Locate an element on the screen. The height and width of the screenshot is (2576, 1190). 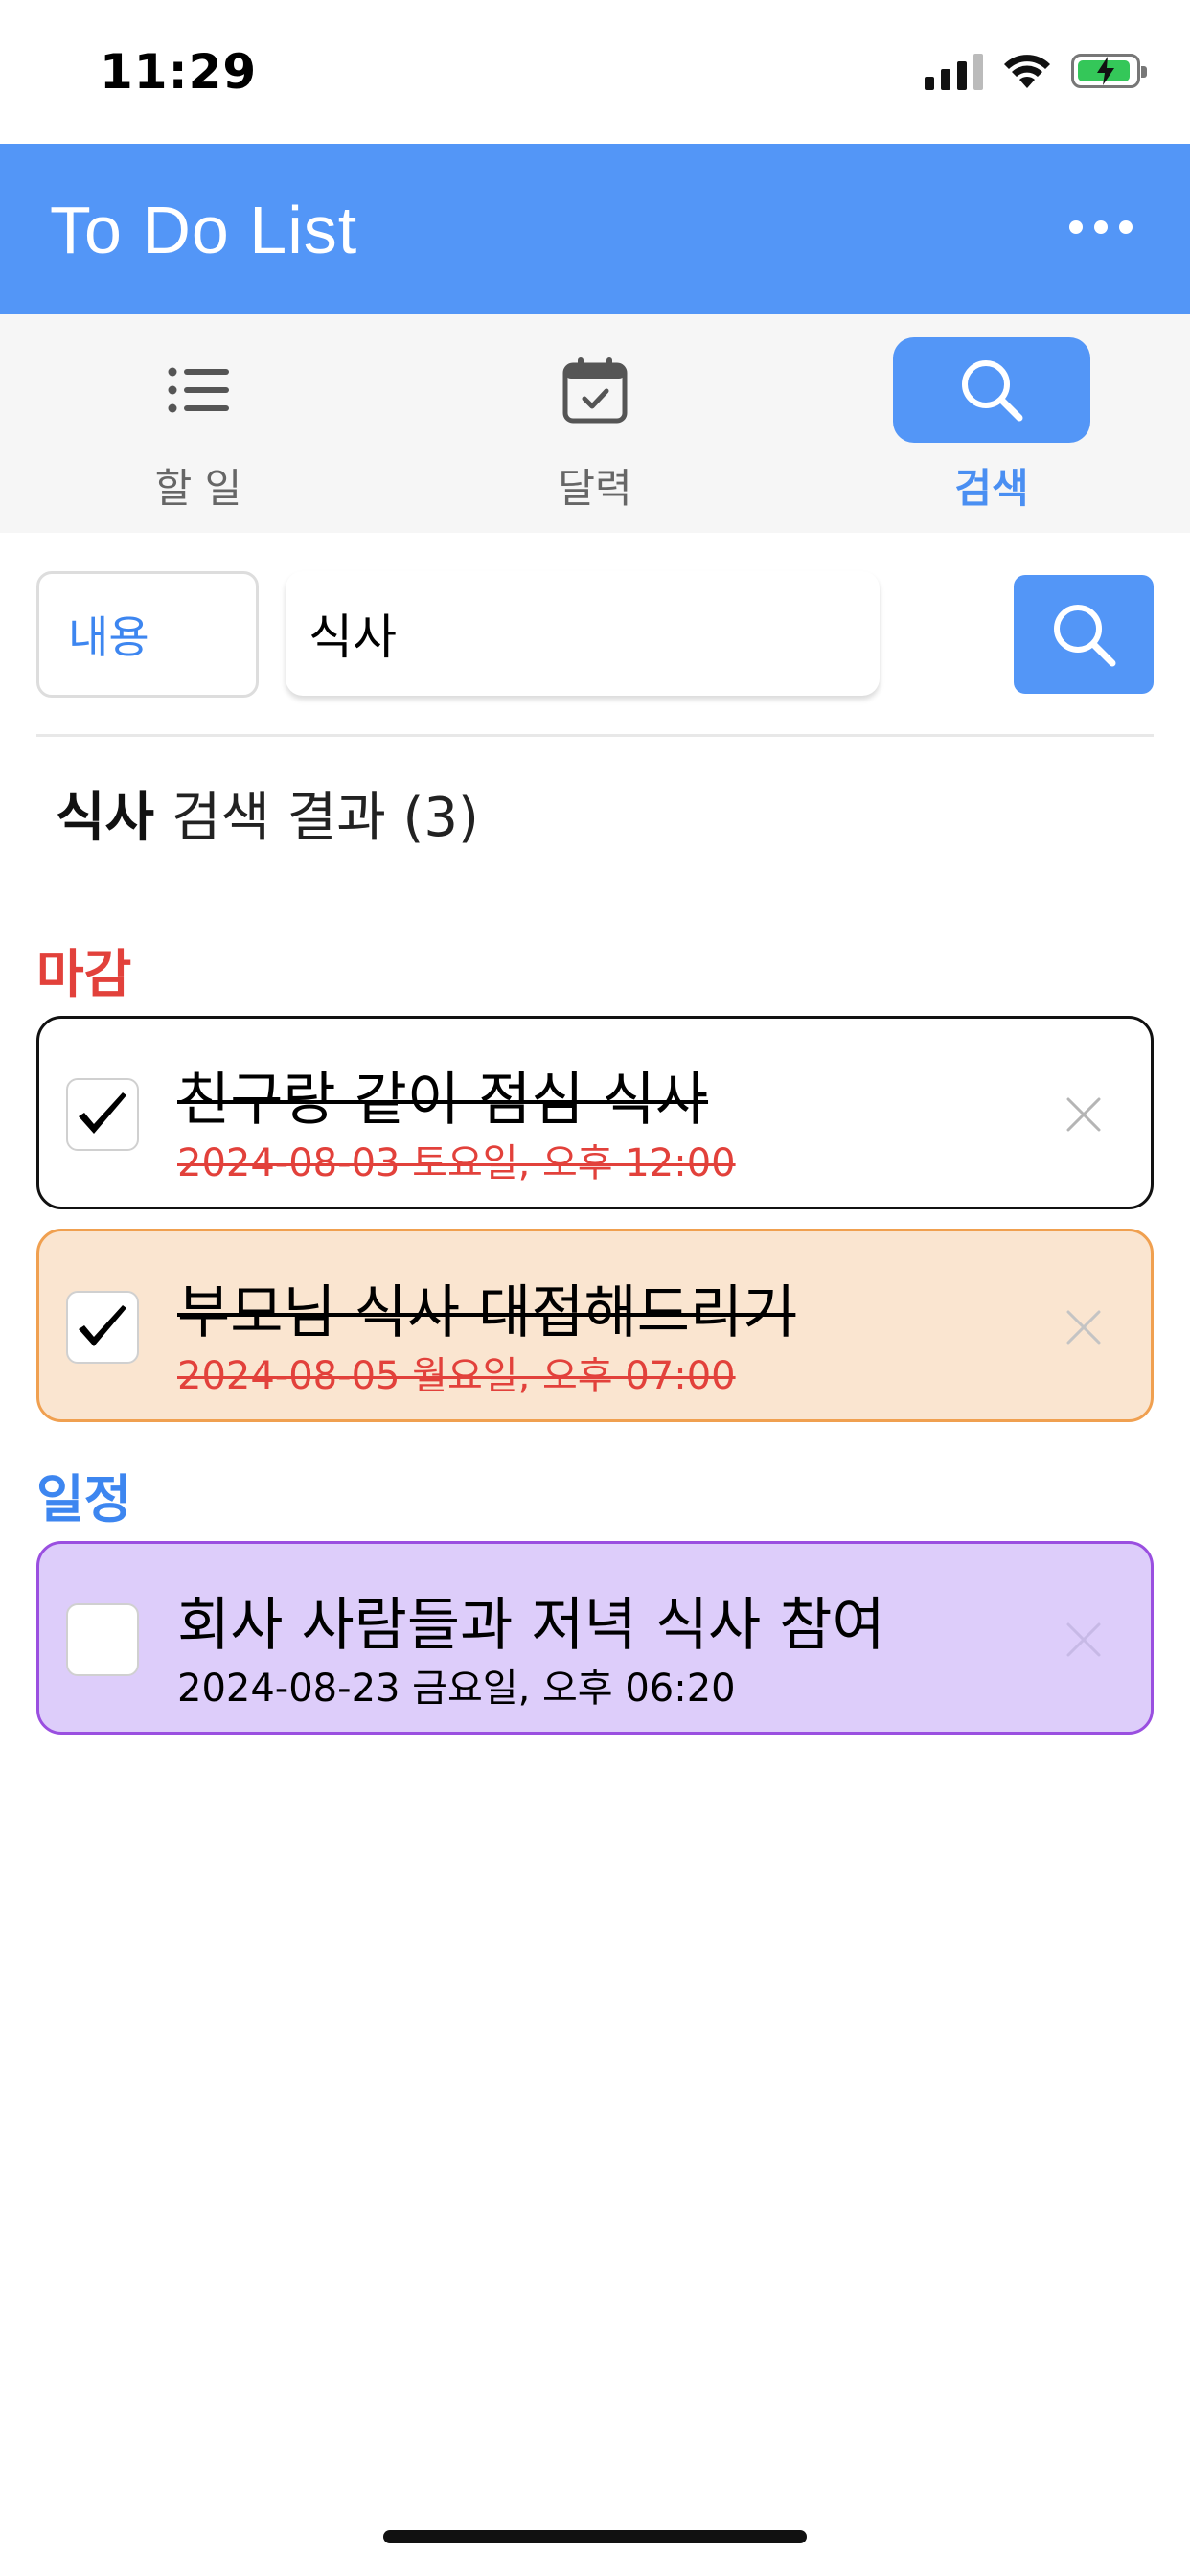
list-icon is located at coordinates (199, 390).